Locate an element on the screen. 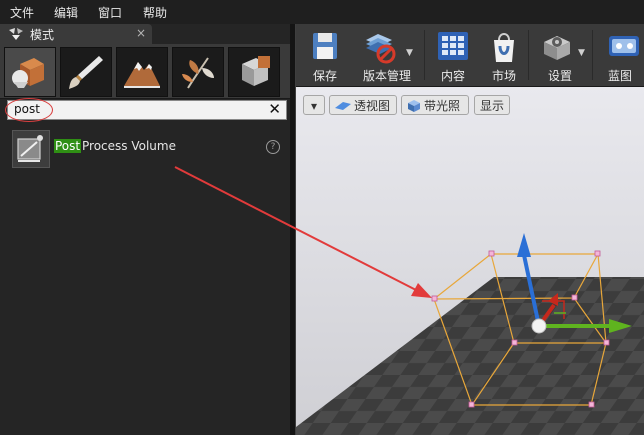 The image size is (644, 435). list-item-post-process-volume: Post Process Volume ? is located at coordinates (147, 149).